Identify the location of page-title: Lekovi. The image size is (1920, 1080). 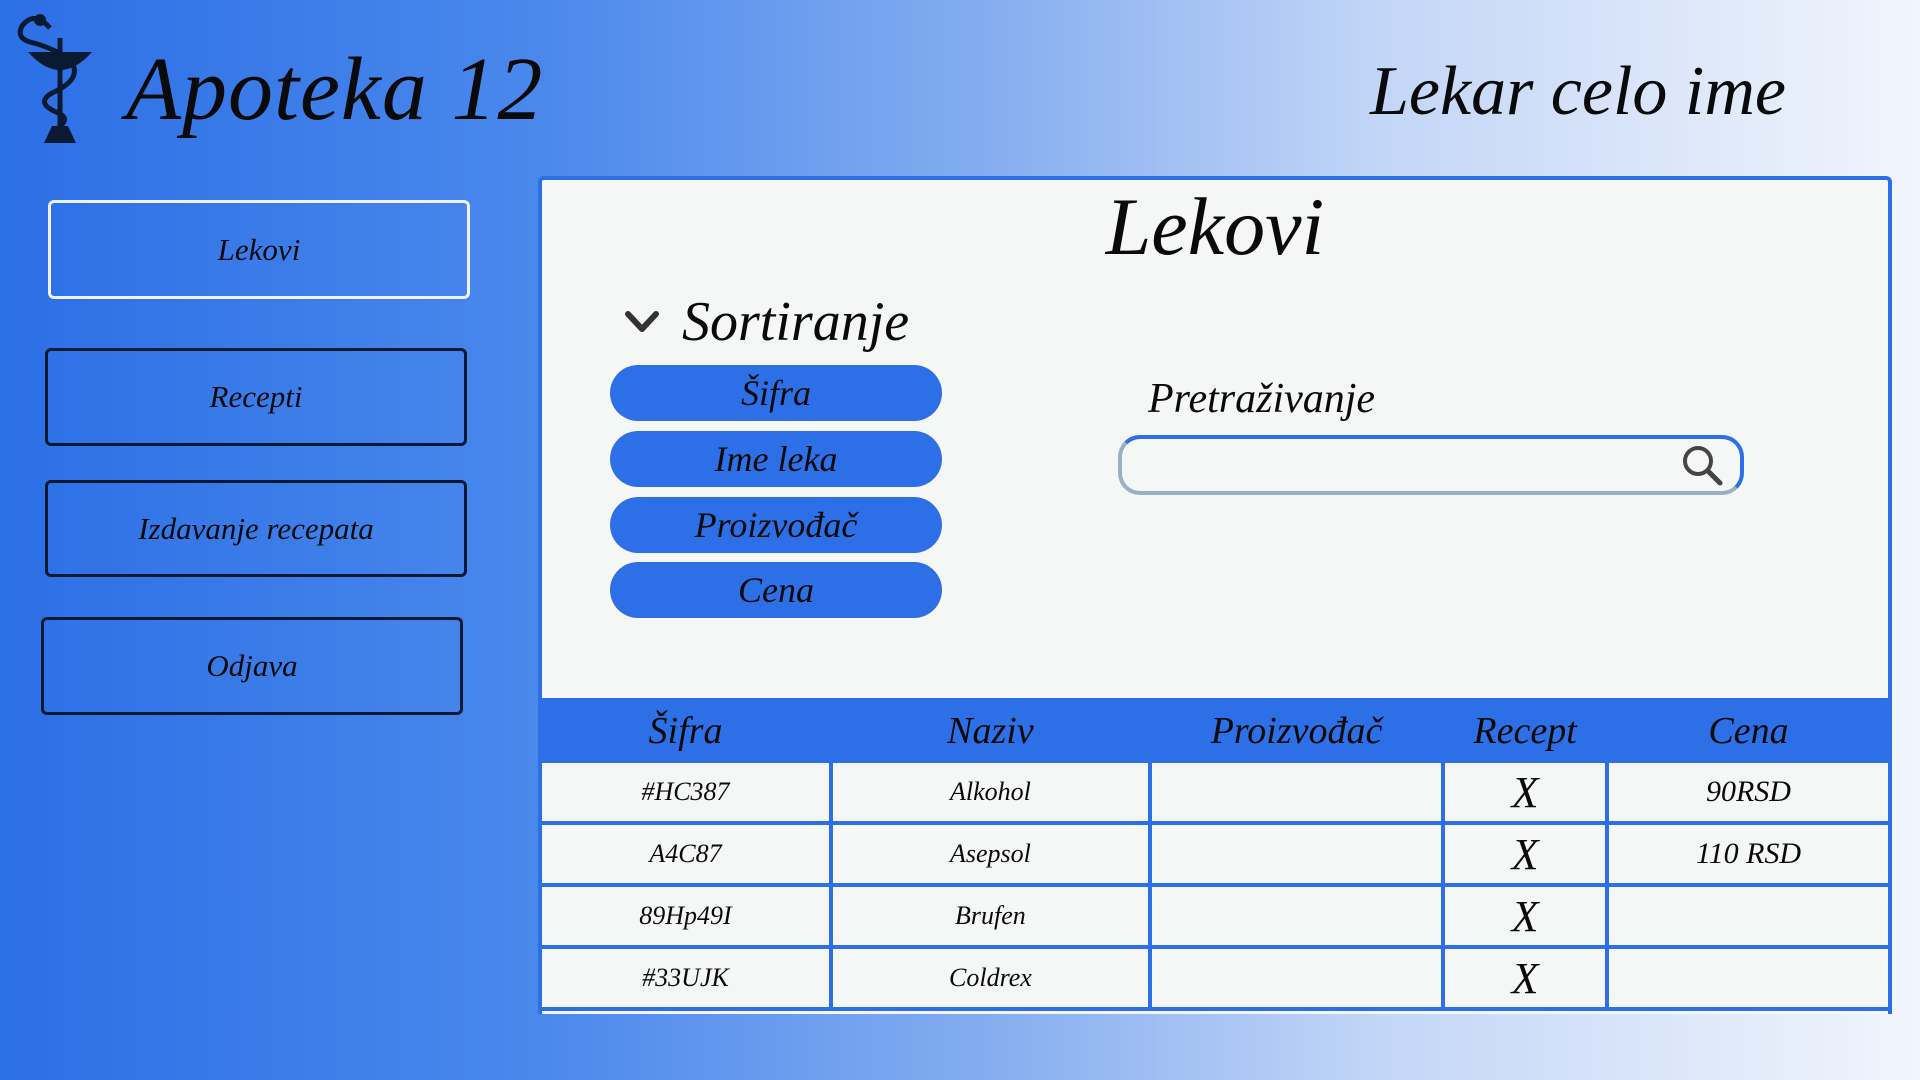
(1215, 226).